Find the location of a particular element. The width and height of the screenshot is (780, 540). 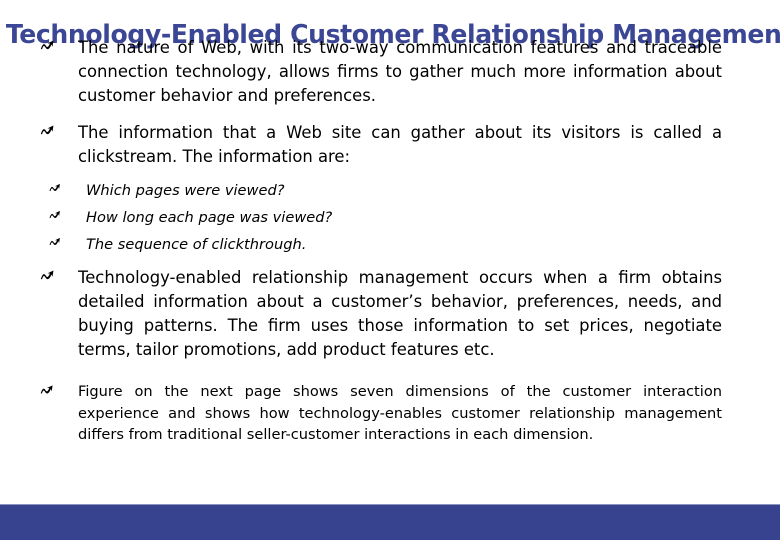

sub-bullet-item: How long each page was viewed? is located at coordinates (390, 218).